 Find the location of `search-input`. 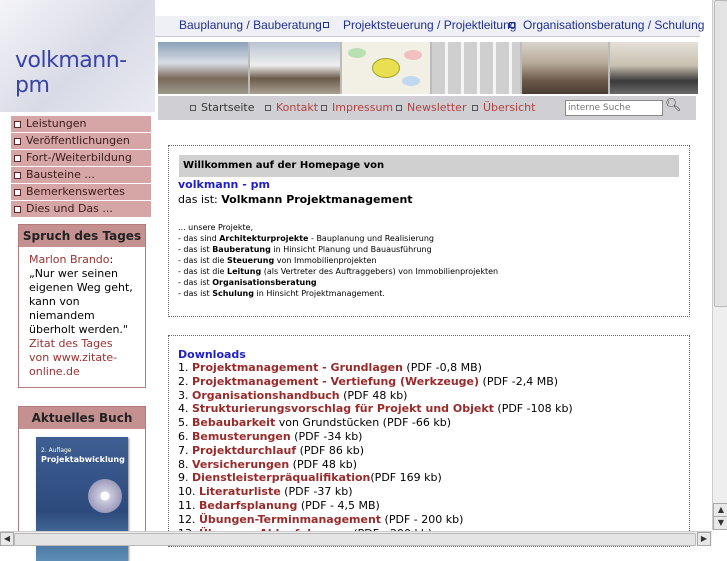

search-input is located at coordinates (614, 108).